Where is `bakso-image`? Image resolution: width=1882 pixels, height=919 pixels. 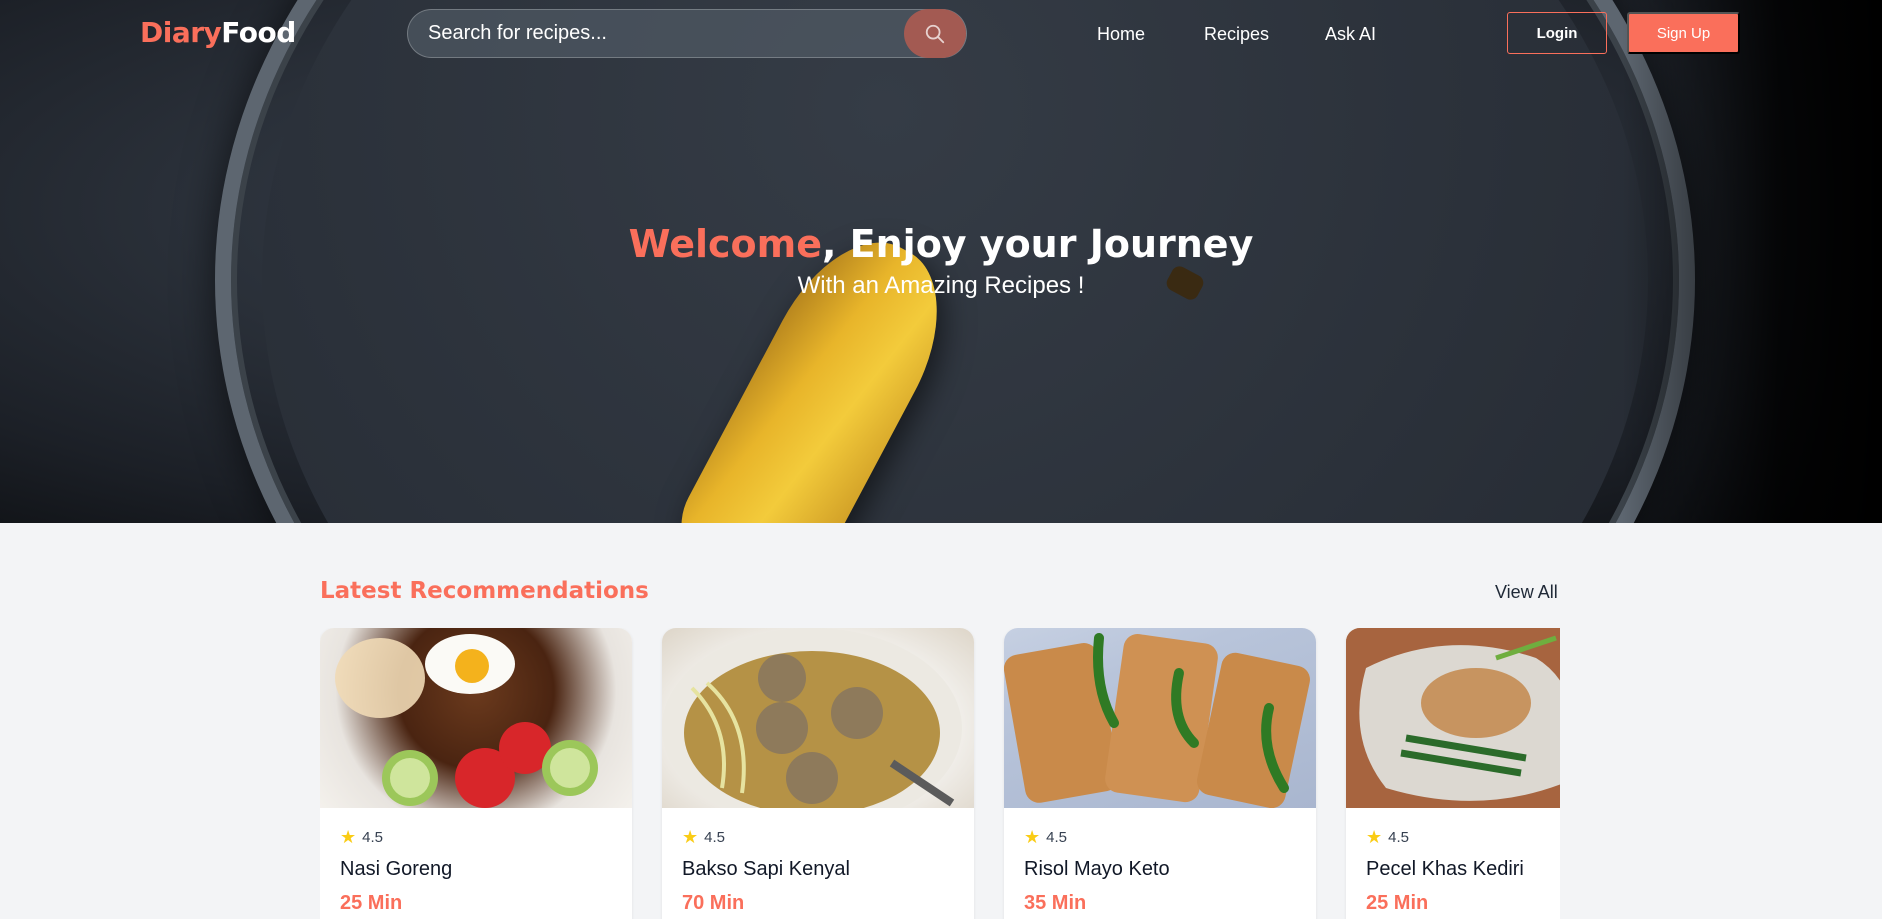 bakso-image is located at coordinates (818, 718).